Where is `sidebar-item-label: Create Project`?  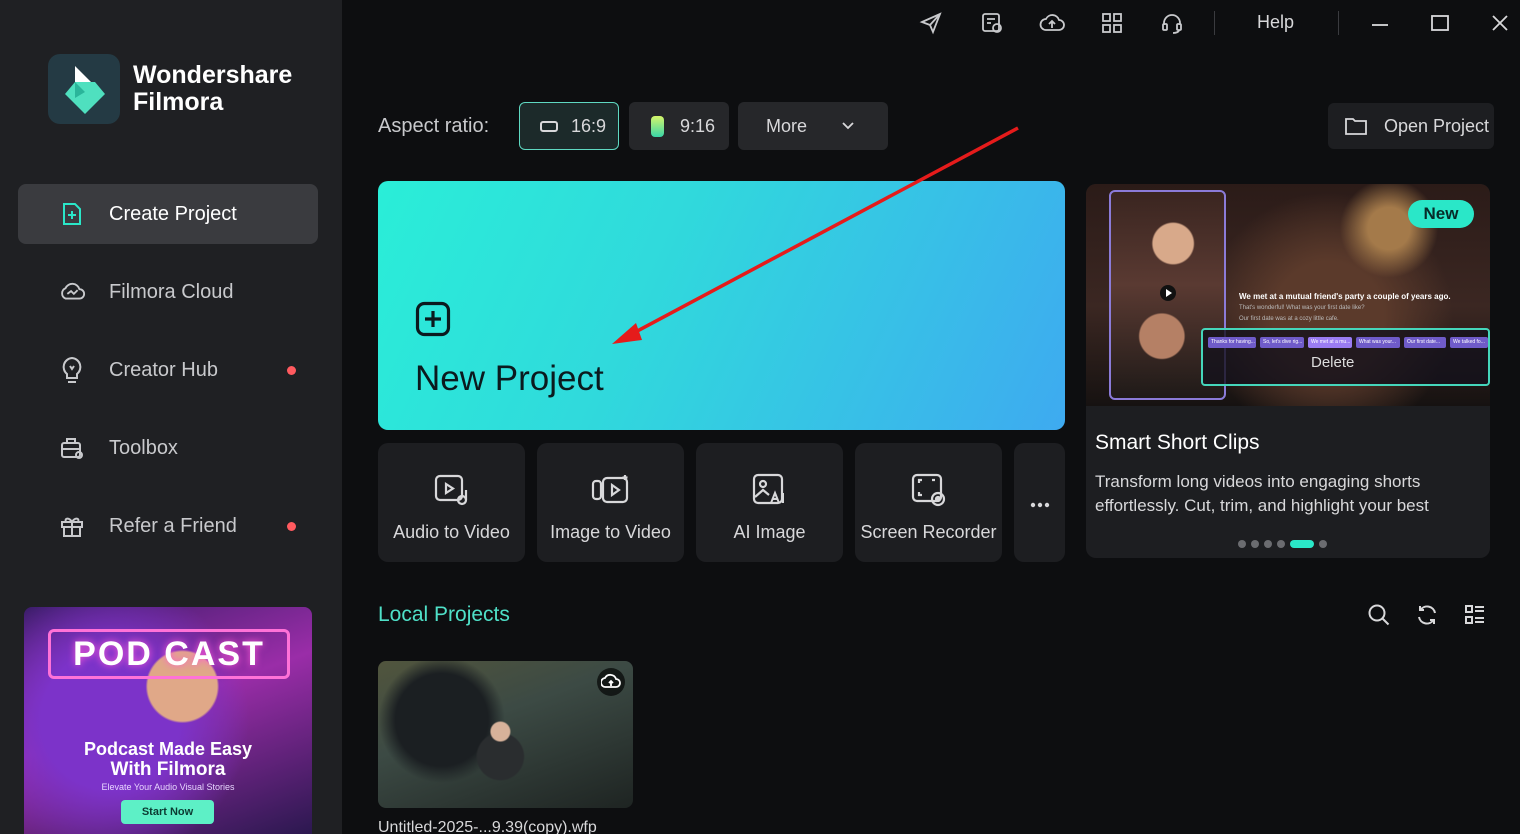
sidebar-item-label: Create Project is located at coordinates (173, 213).